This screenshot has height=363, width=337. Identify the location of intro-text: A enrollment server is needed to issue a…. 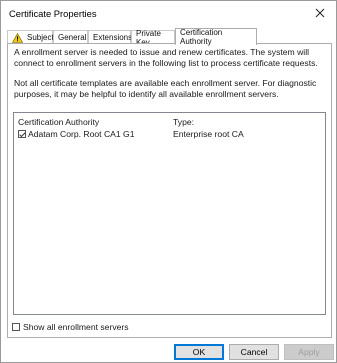
(166, 57).